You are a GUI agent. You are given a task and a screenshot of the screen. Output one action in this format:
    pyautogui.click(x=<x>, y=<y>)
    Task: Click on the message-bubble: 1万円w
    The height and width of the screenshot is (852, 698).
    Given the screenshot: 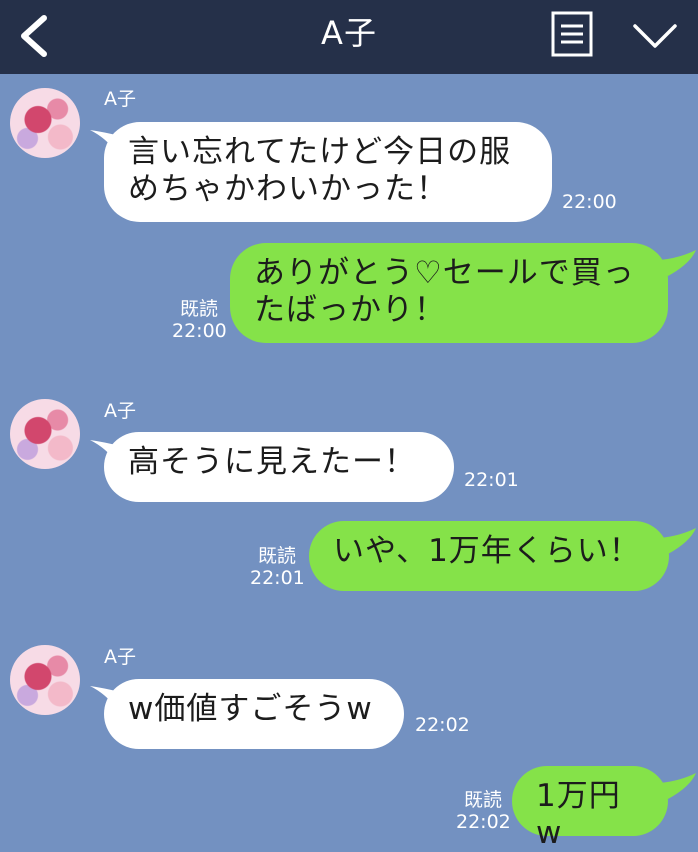 What is the action you would take?
    pyautogui.click(x=590, y=808)
    